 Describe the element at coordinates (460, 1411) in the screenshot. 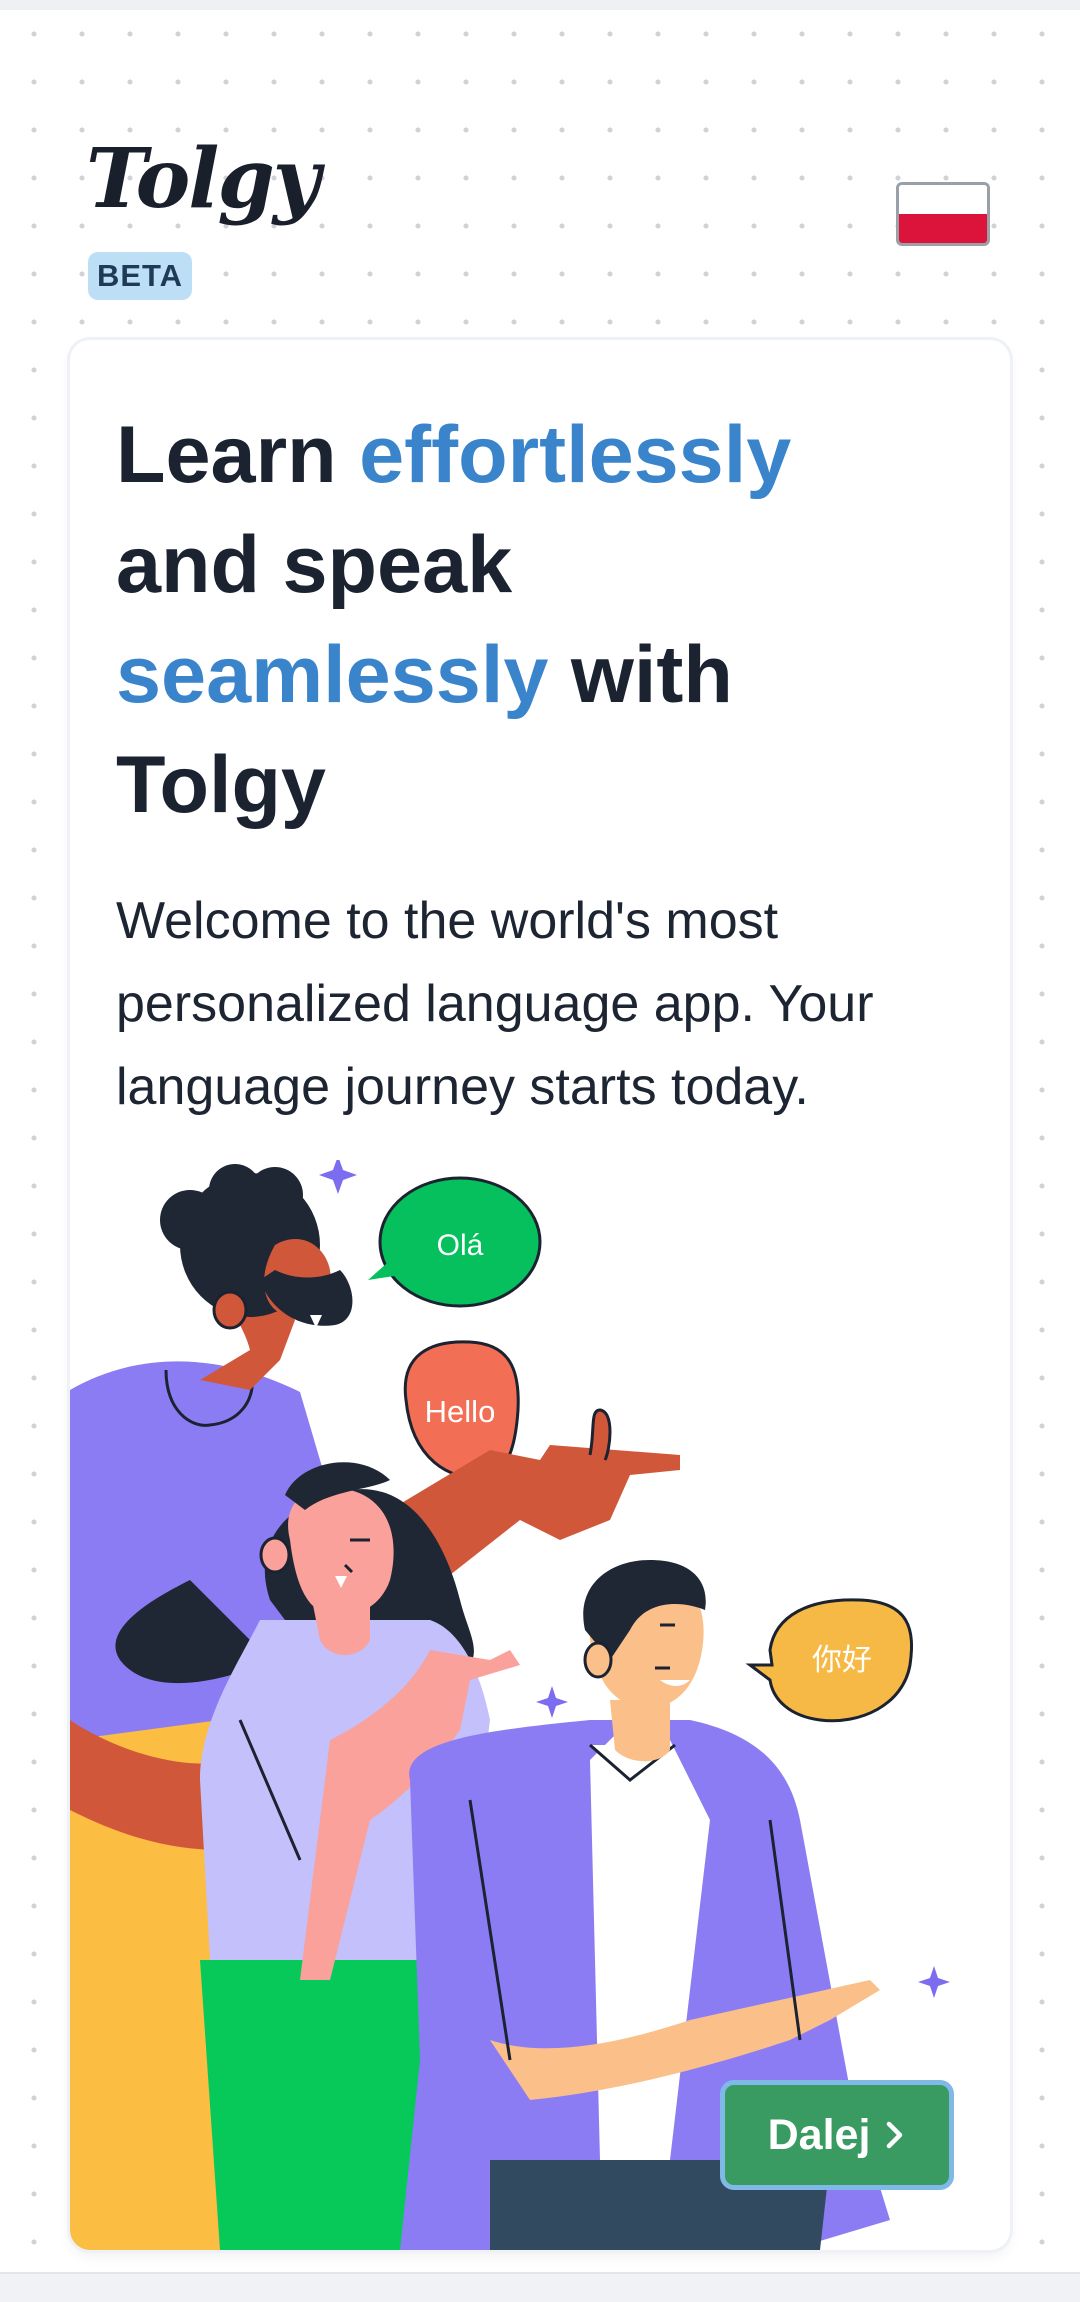

I see `bubble-hello-text: Hello` at that location.